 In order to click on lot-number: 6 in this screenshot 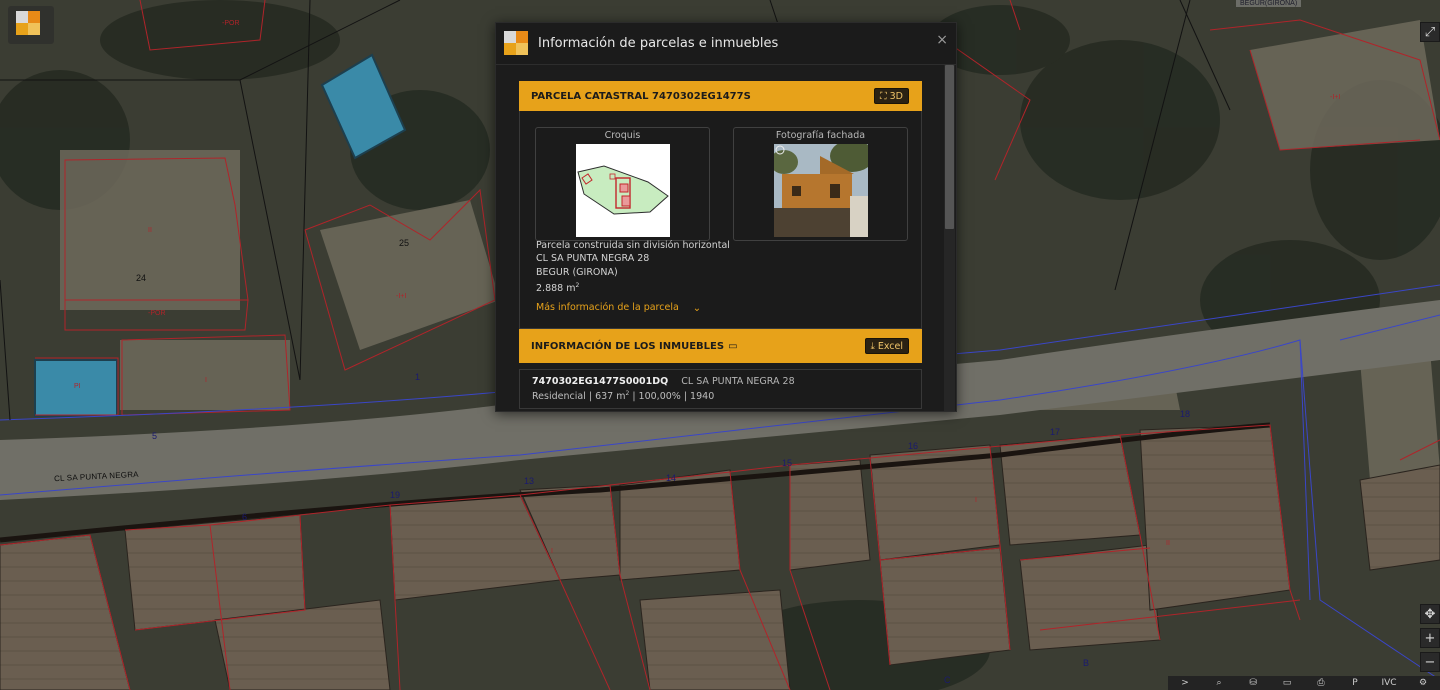, I will do `click(245, 517)`.